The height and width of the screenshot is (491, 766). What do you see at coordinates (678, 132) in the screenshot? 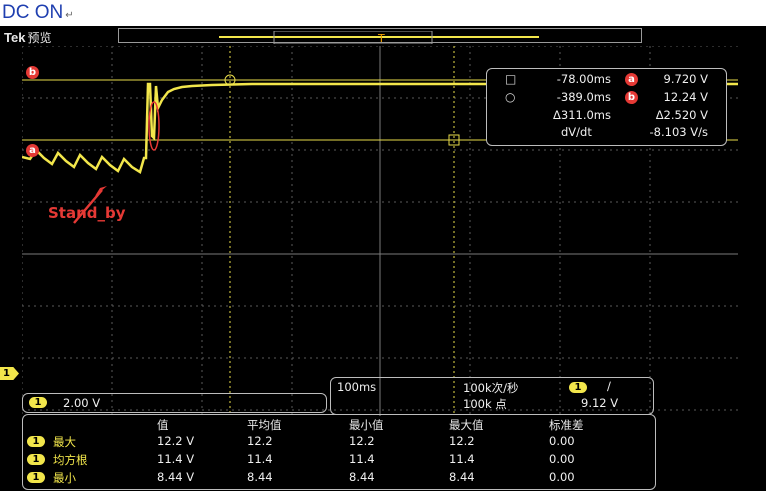
I see `slope-value: -8.103 V/s` at bounding box center [678, 132].